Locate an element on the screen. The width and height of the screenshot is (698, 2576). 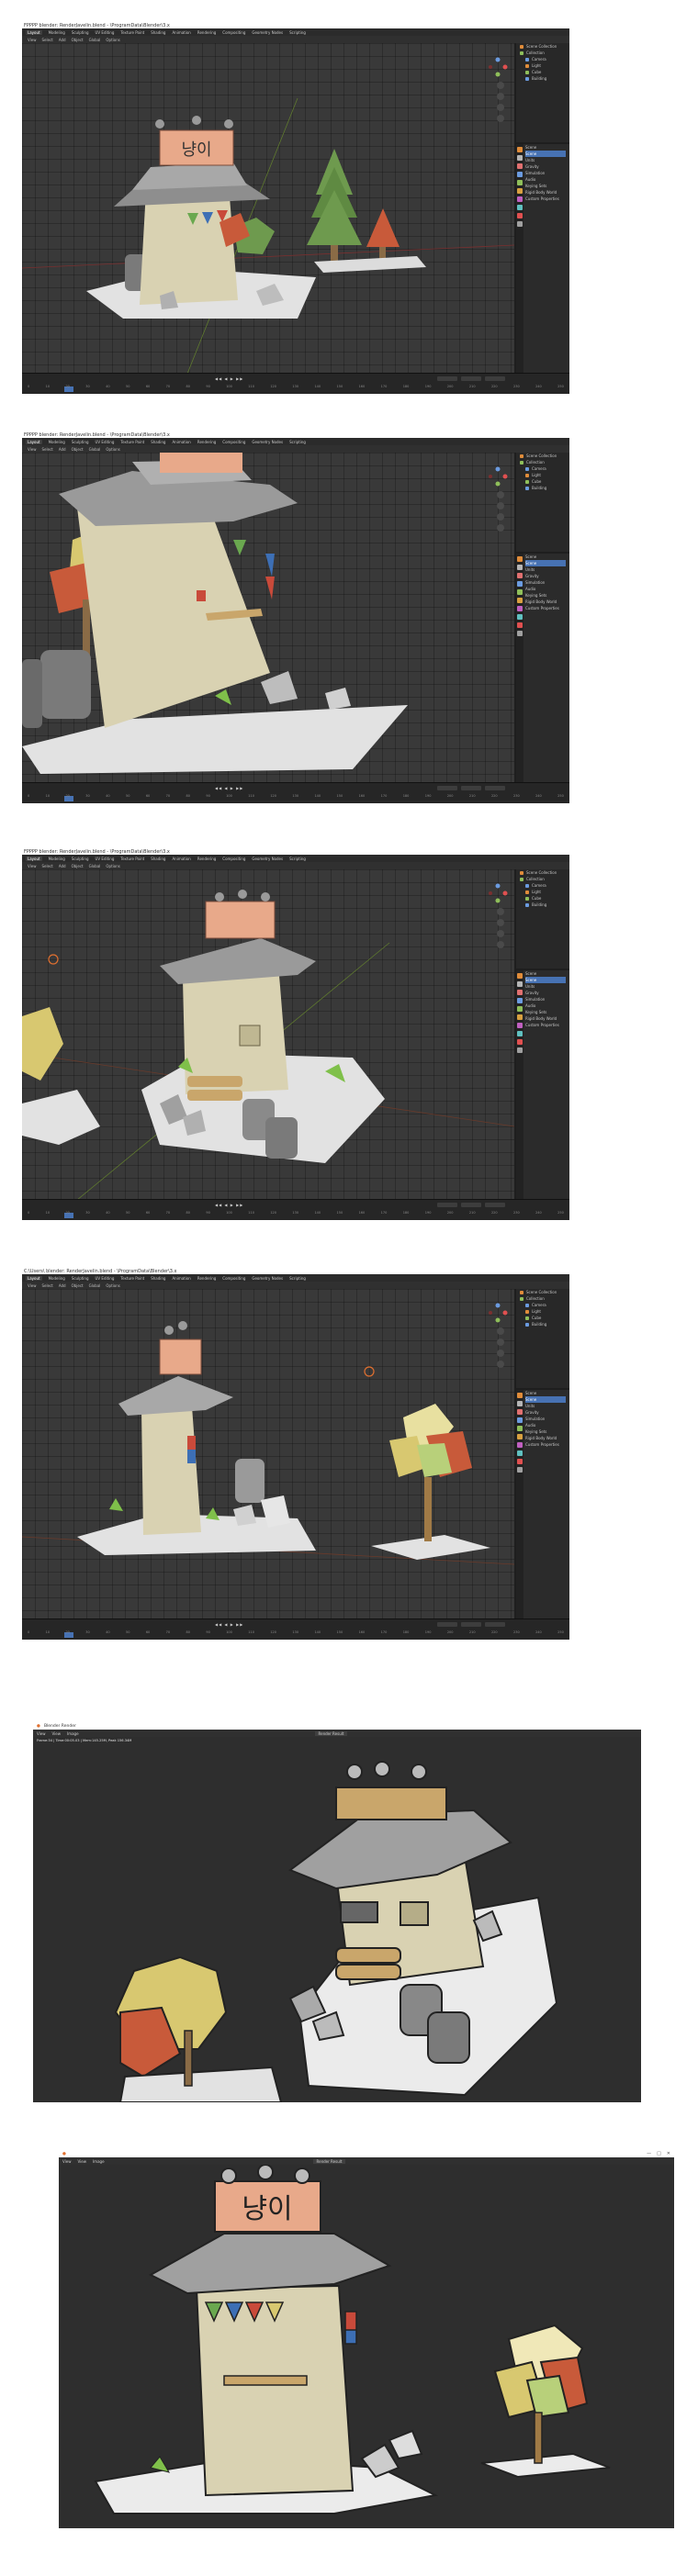
minimize-icon: — is located at coordinates (649, 2153).